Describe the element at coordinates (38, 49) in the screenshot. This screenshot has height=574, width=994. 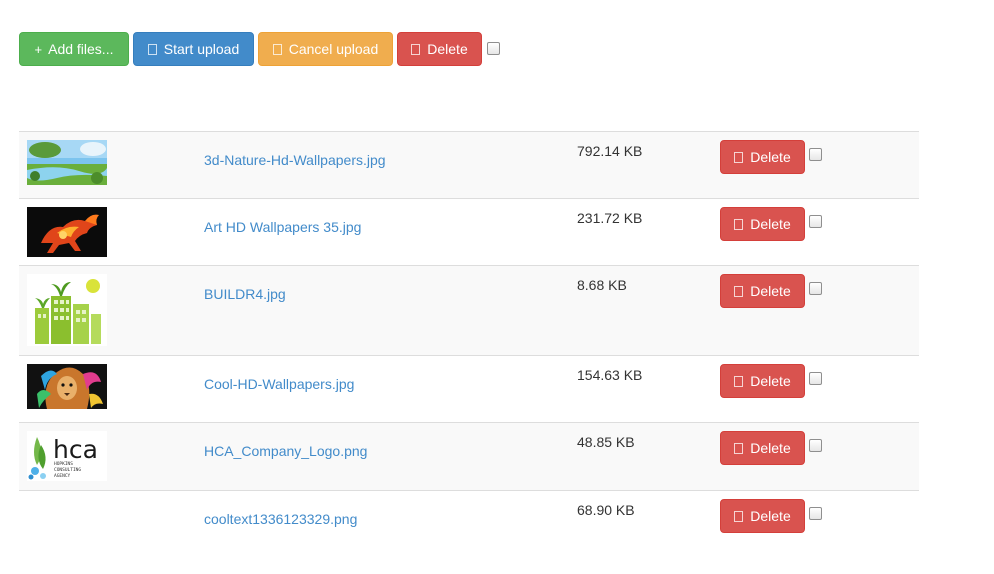
I see `plus-icon: +` at that location.